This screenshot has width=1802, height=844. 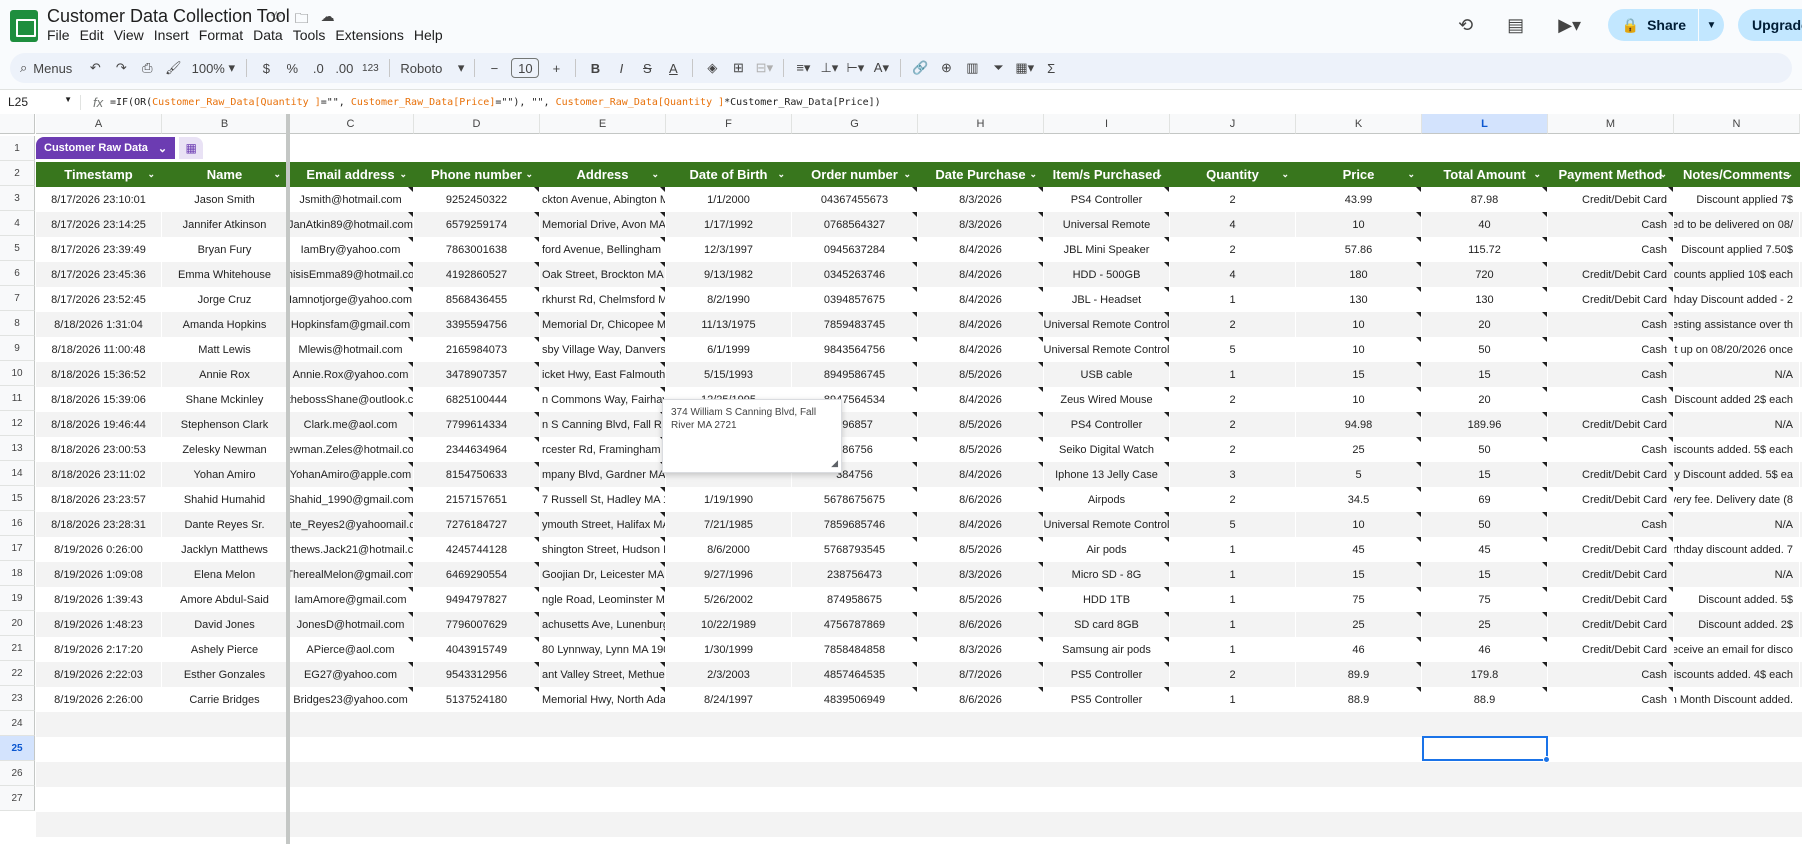 What do you see at coordinates (855, 624) in the screenshot?
I see `table-cell-g: 4756787869` at bounding box center [855, 624].